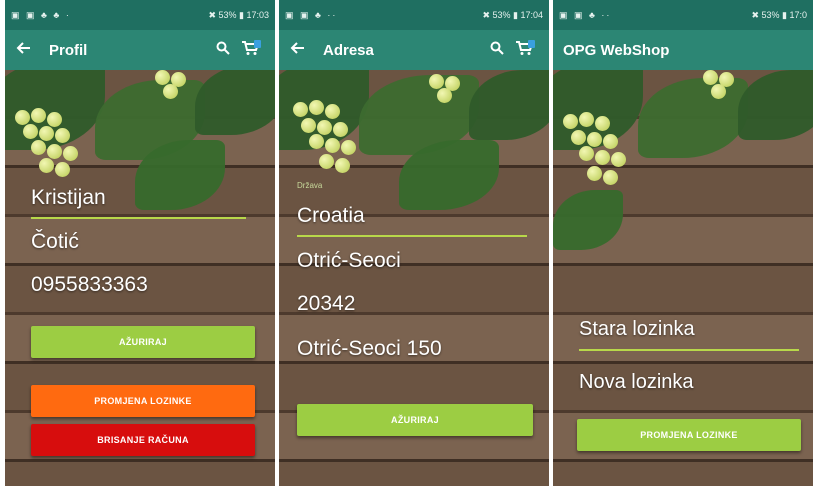 This screenshot has width=813, height=486. I want to click on status-clock: ✖ 53% ▮ 17:0, so click(779, 14).